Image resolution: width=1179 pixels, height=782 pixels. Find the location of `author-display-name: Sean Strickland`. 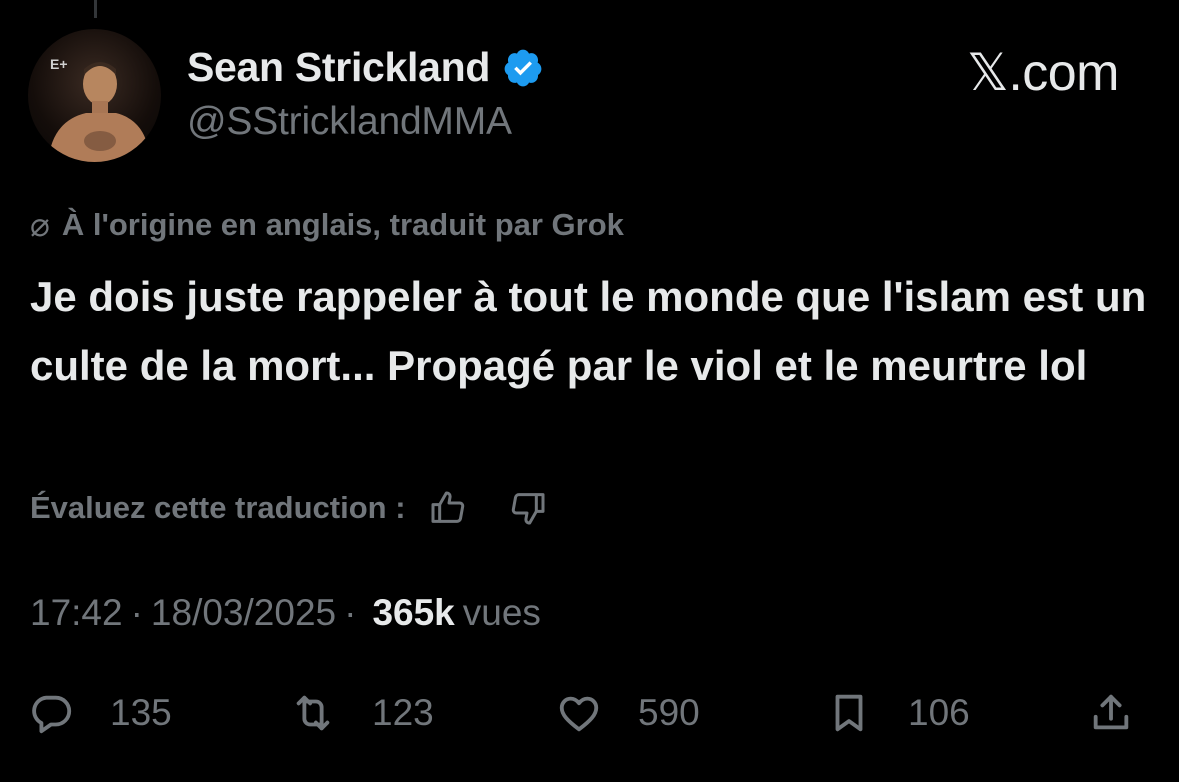

author-display-name: Sean Strickland is located at coordinates (338, 67).